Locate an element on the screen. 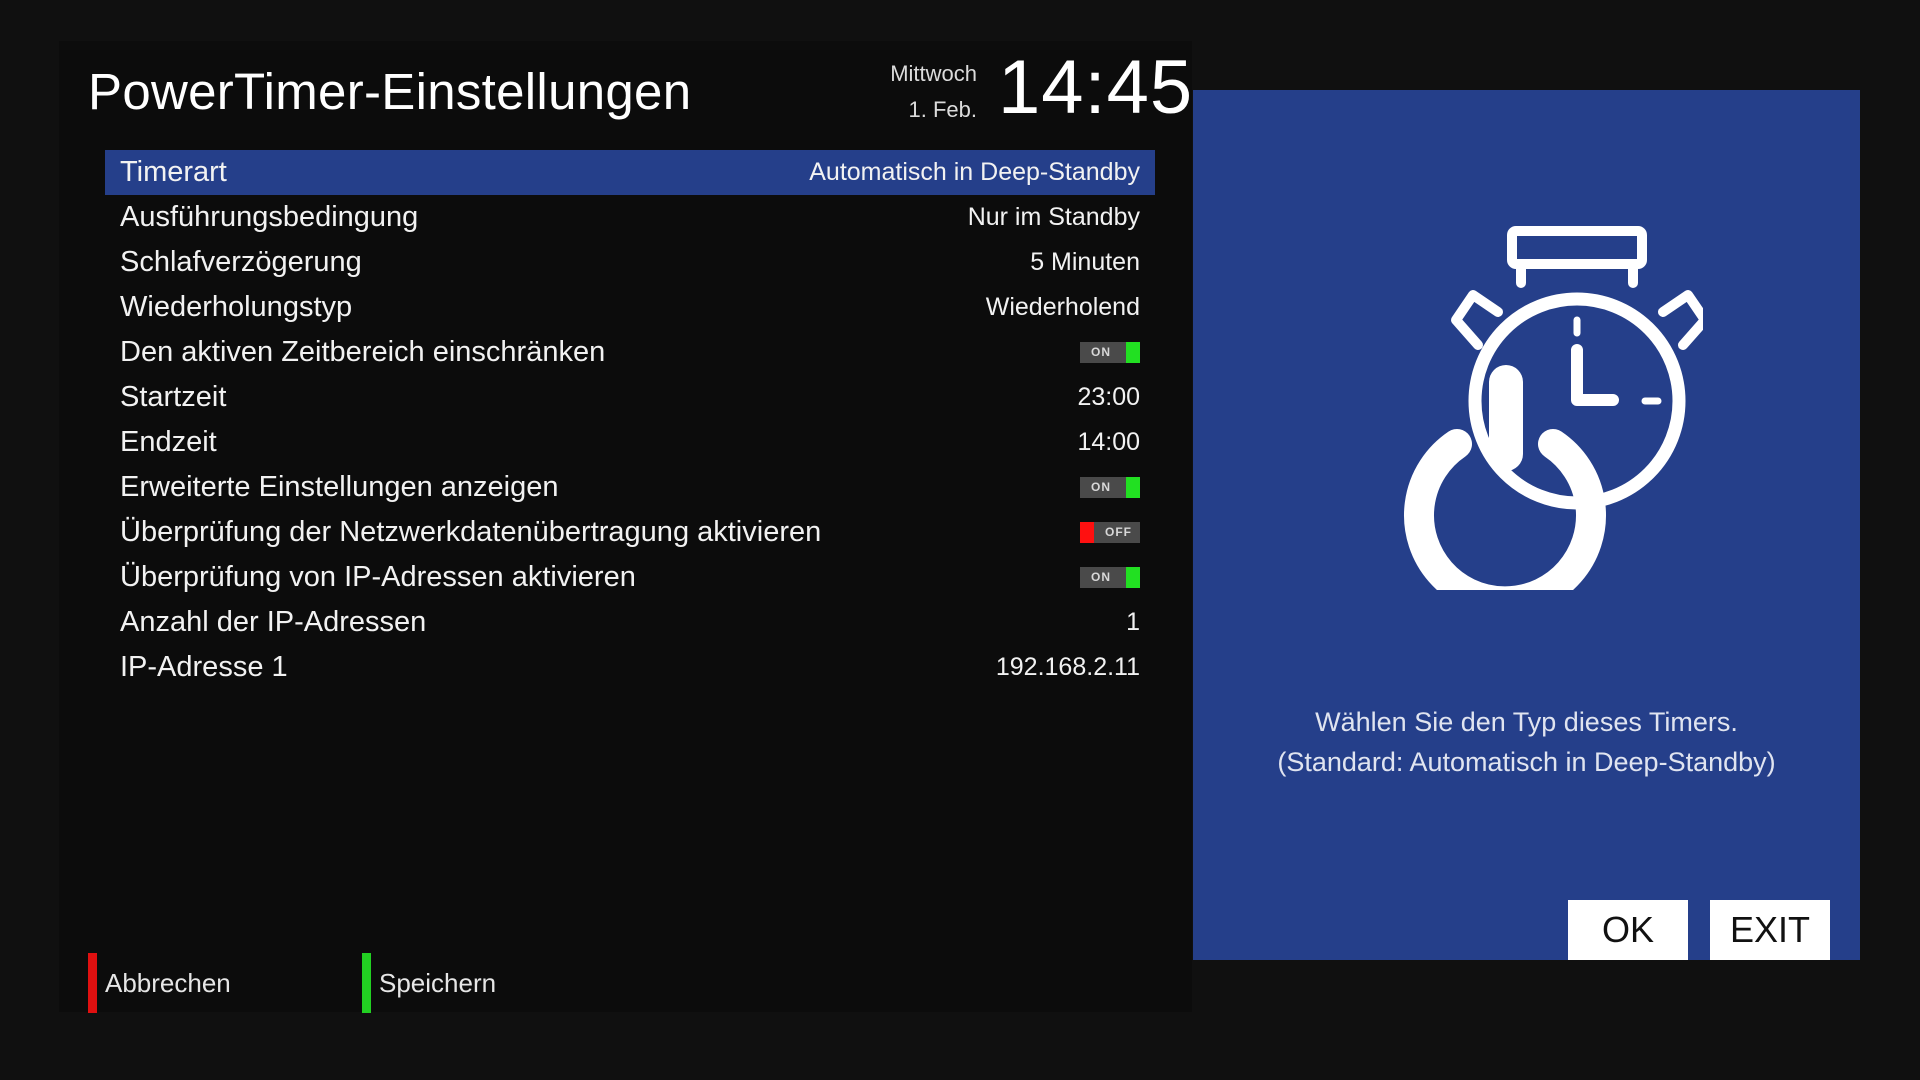 The height and width of the screenshot is (1080, 1920). setting-label: Erweiterte Einstellungen anzeigen is located at coordinates (339, 487).